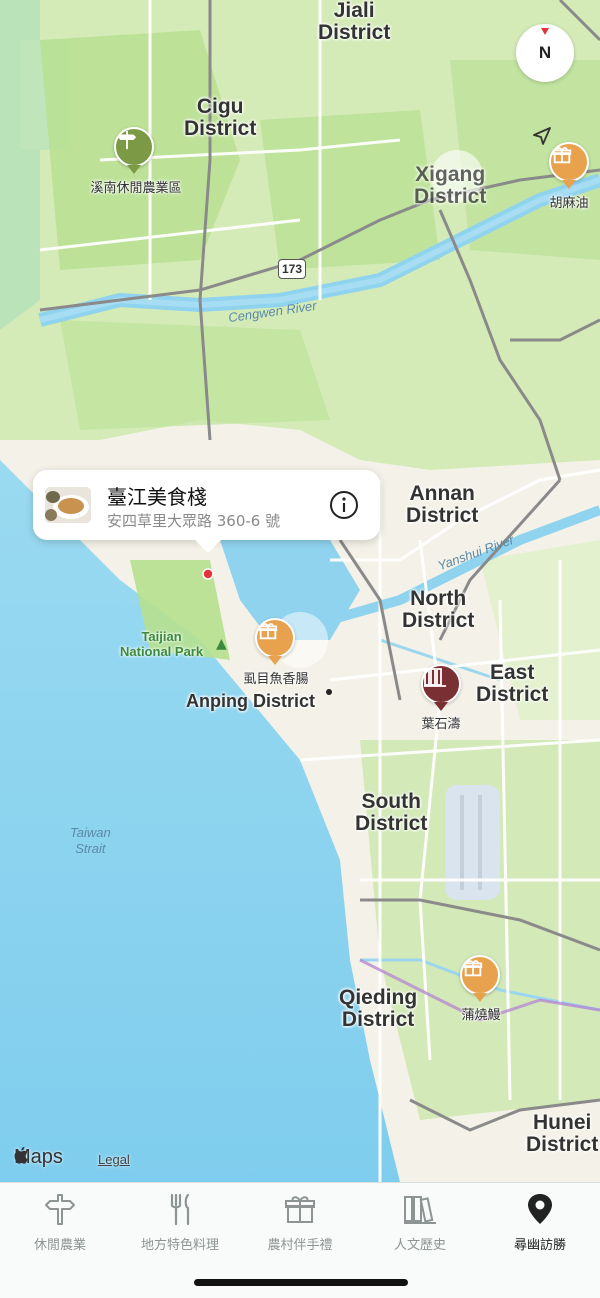 This screenshot has height=1298, width=600. I want to click on road-shield-number: 173, so click(292, 269).